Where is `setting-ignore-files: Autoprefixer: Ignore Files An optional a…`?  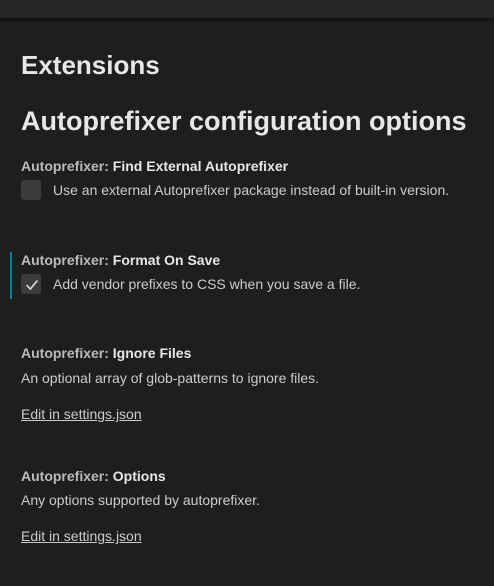 setting-ignore-files: Autoprefixer: Ignore Files An optional a… is located at coordinates (257, 384).